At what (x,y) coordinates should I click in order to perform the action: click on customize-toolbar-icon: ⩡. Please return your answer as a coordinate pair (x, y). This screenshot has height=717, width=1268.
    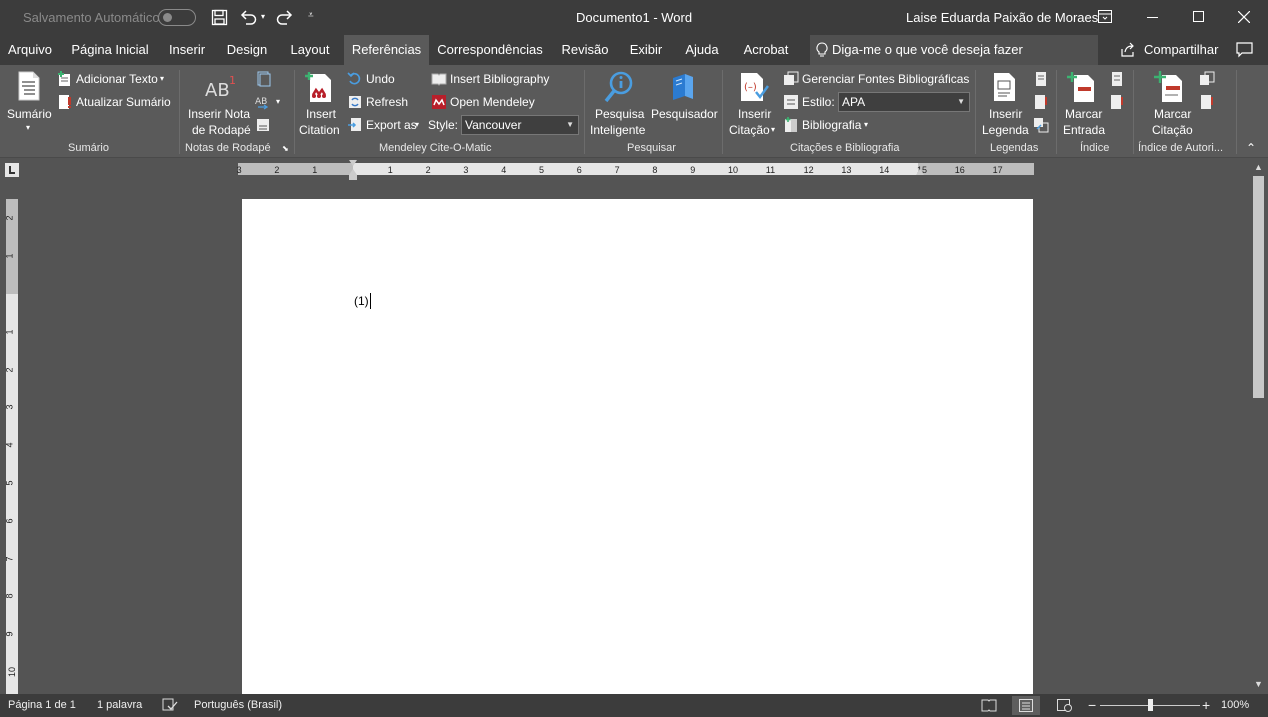
    Looking at the image, I should click on (311, 15).